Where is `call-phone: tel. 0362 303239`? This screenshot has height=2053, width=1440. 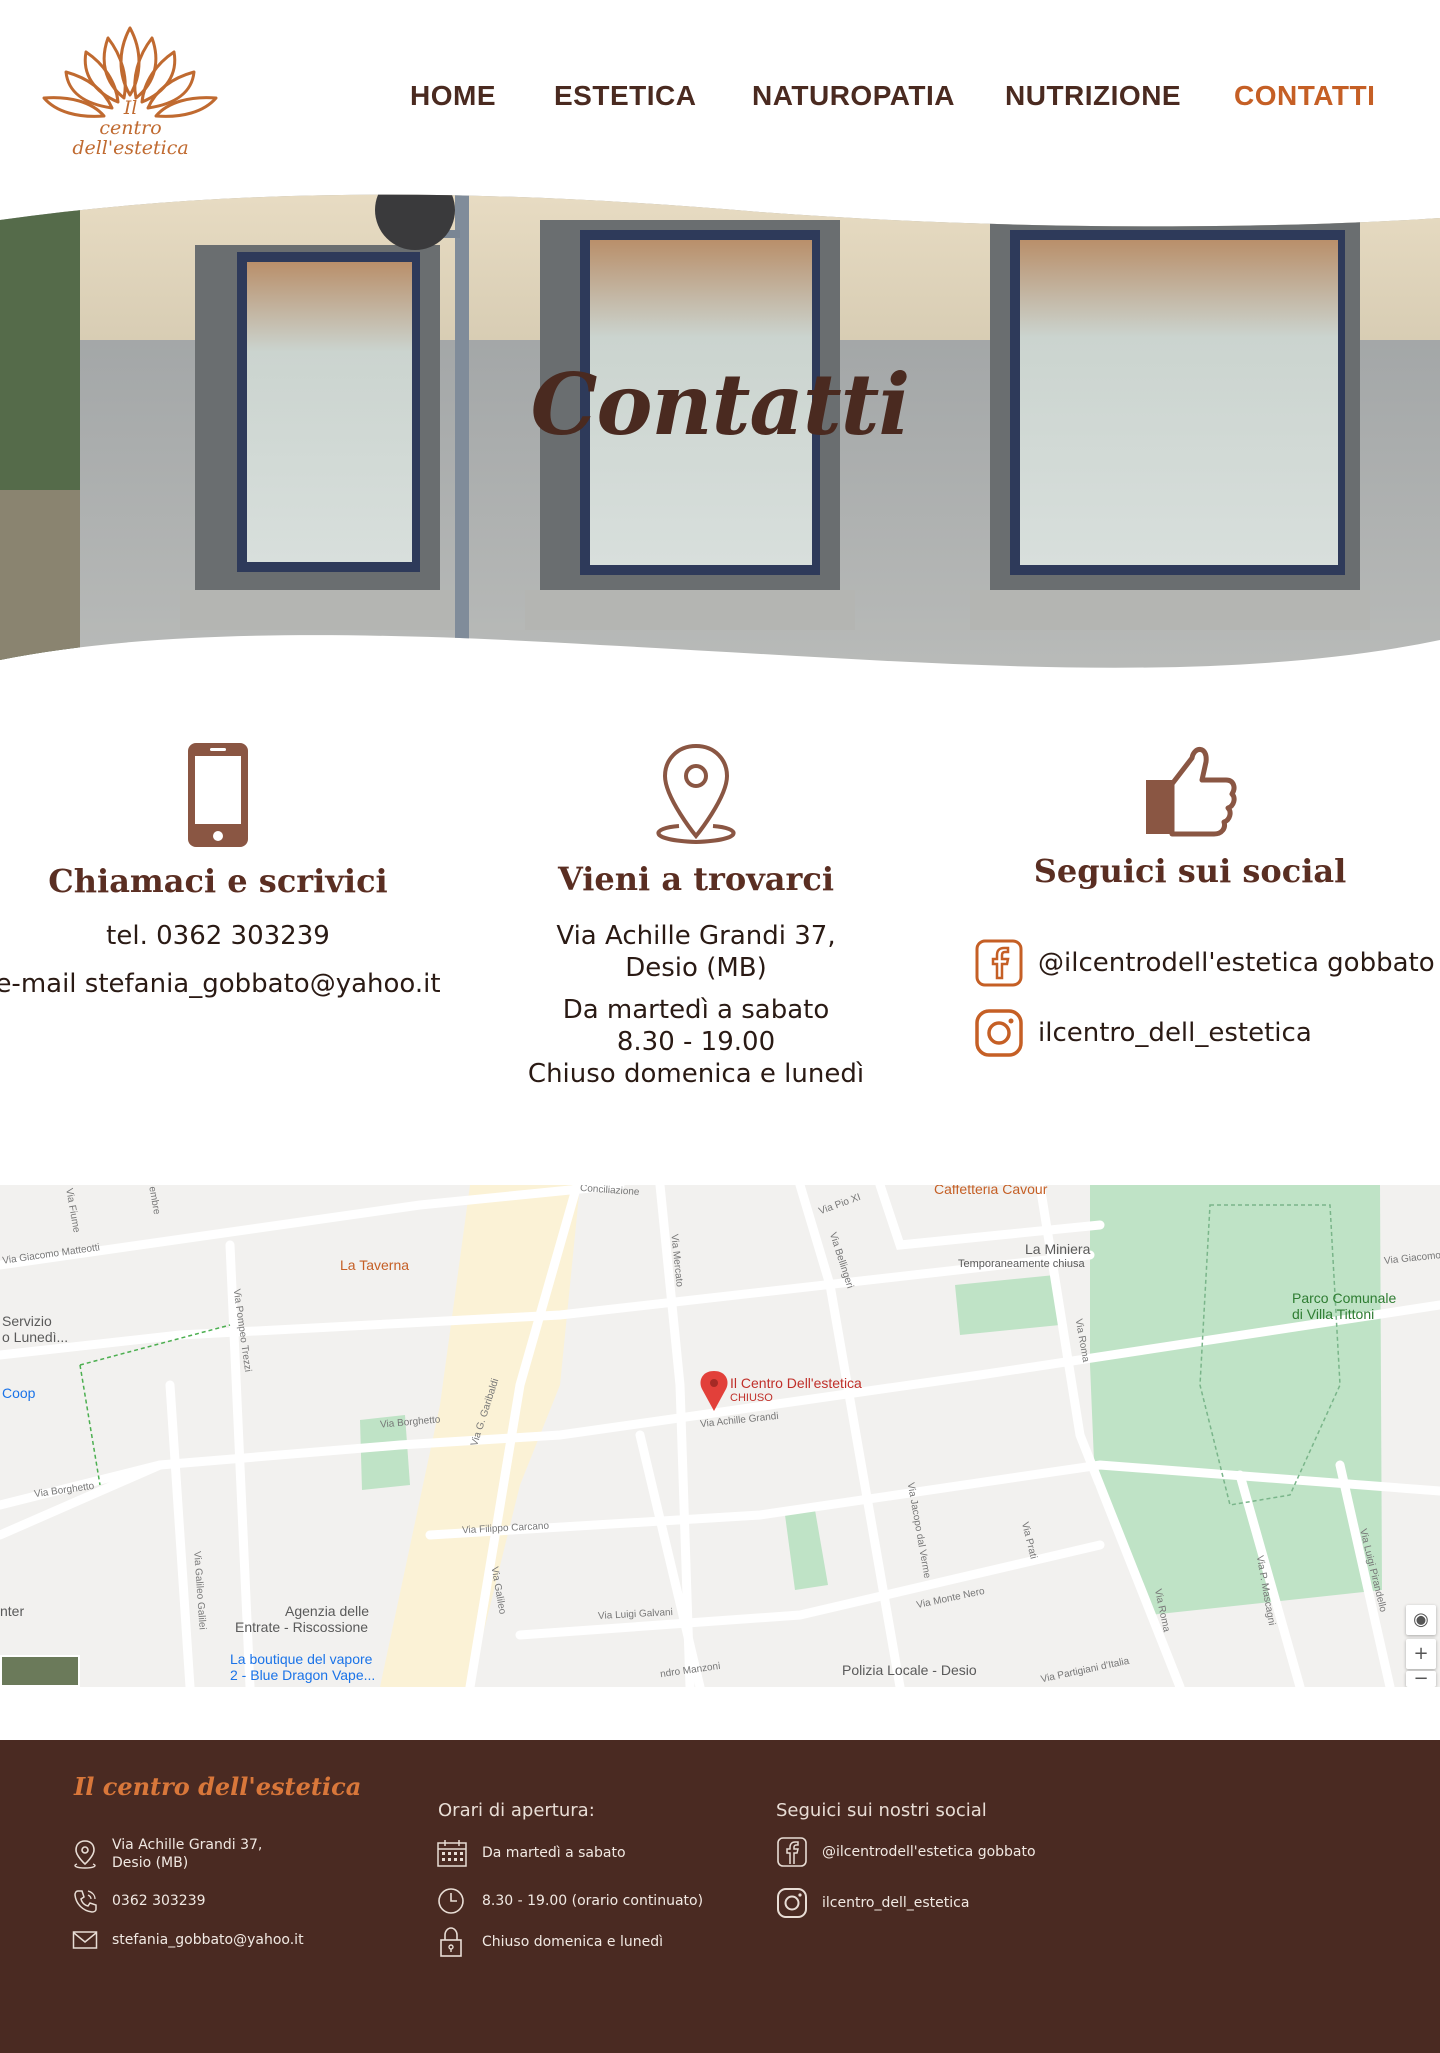 call-phone: tel. 0362 303239 is located at coordinates (229, 936).